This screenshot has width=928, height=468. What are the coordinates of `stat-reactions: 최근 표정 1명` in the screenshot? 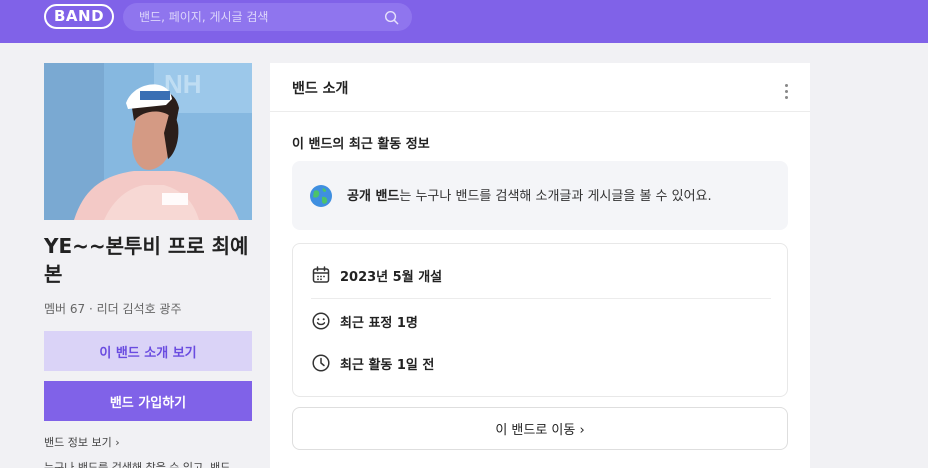 It's located at (541, 321).